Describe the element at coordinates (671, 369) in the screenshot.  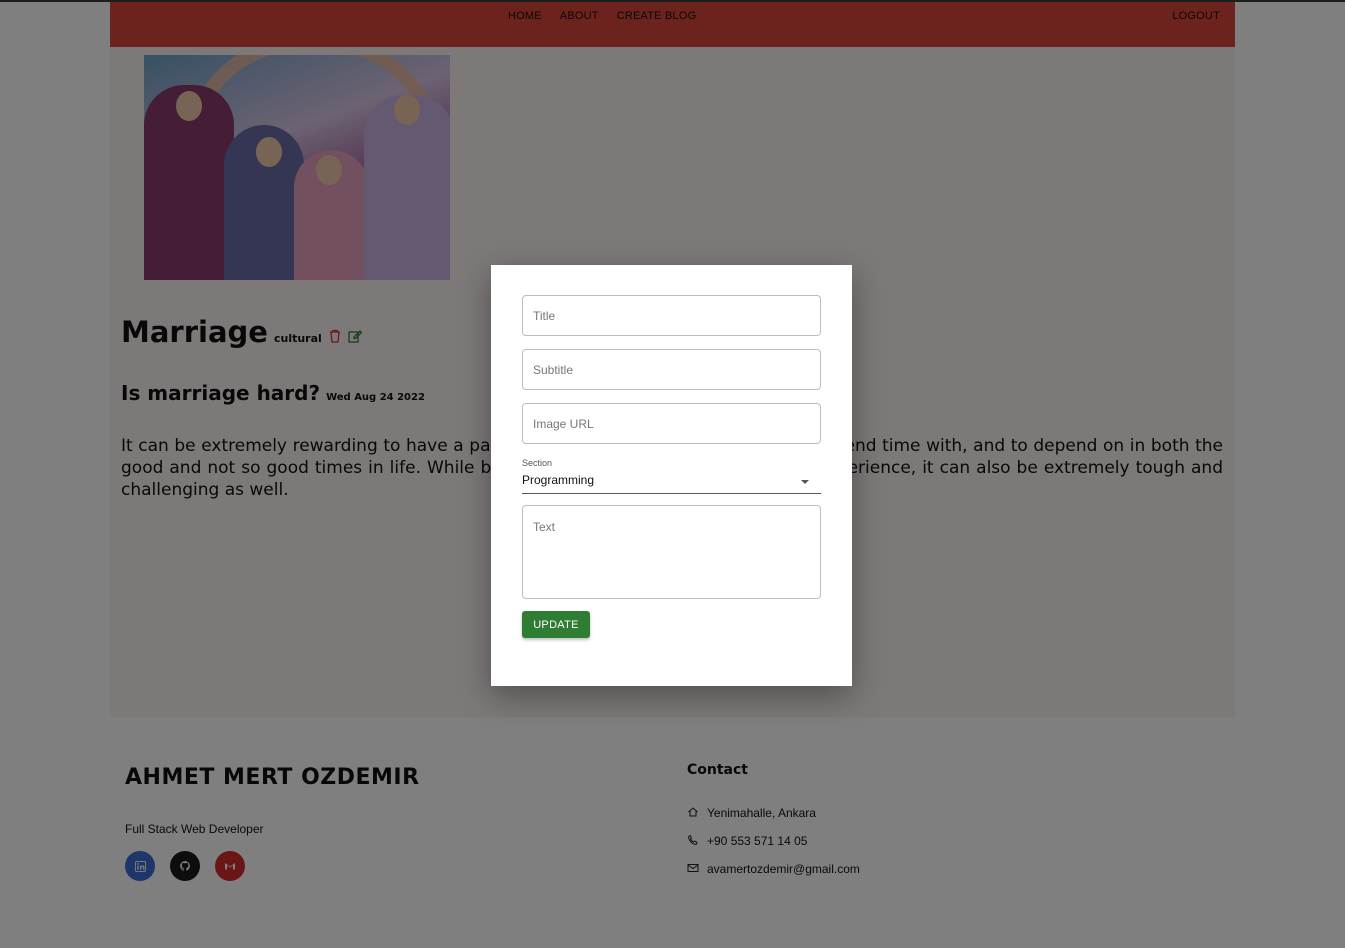
I see `subtitle-input` at that location.